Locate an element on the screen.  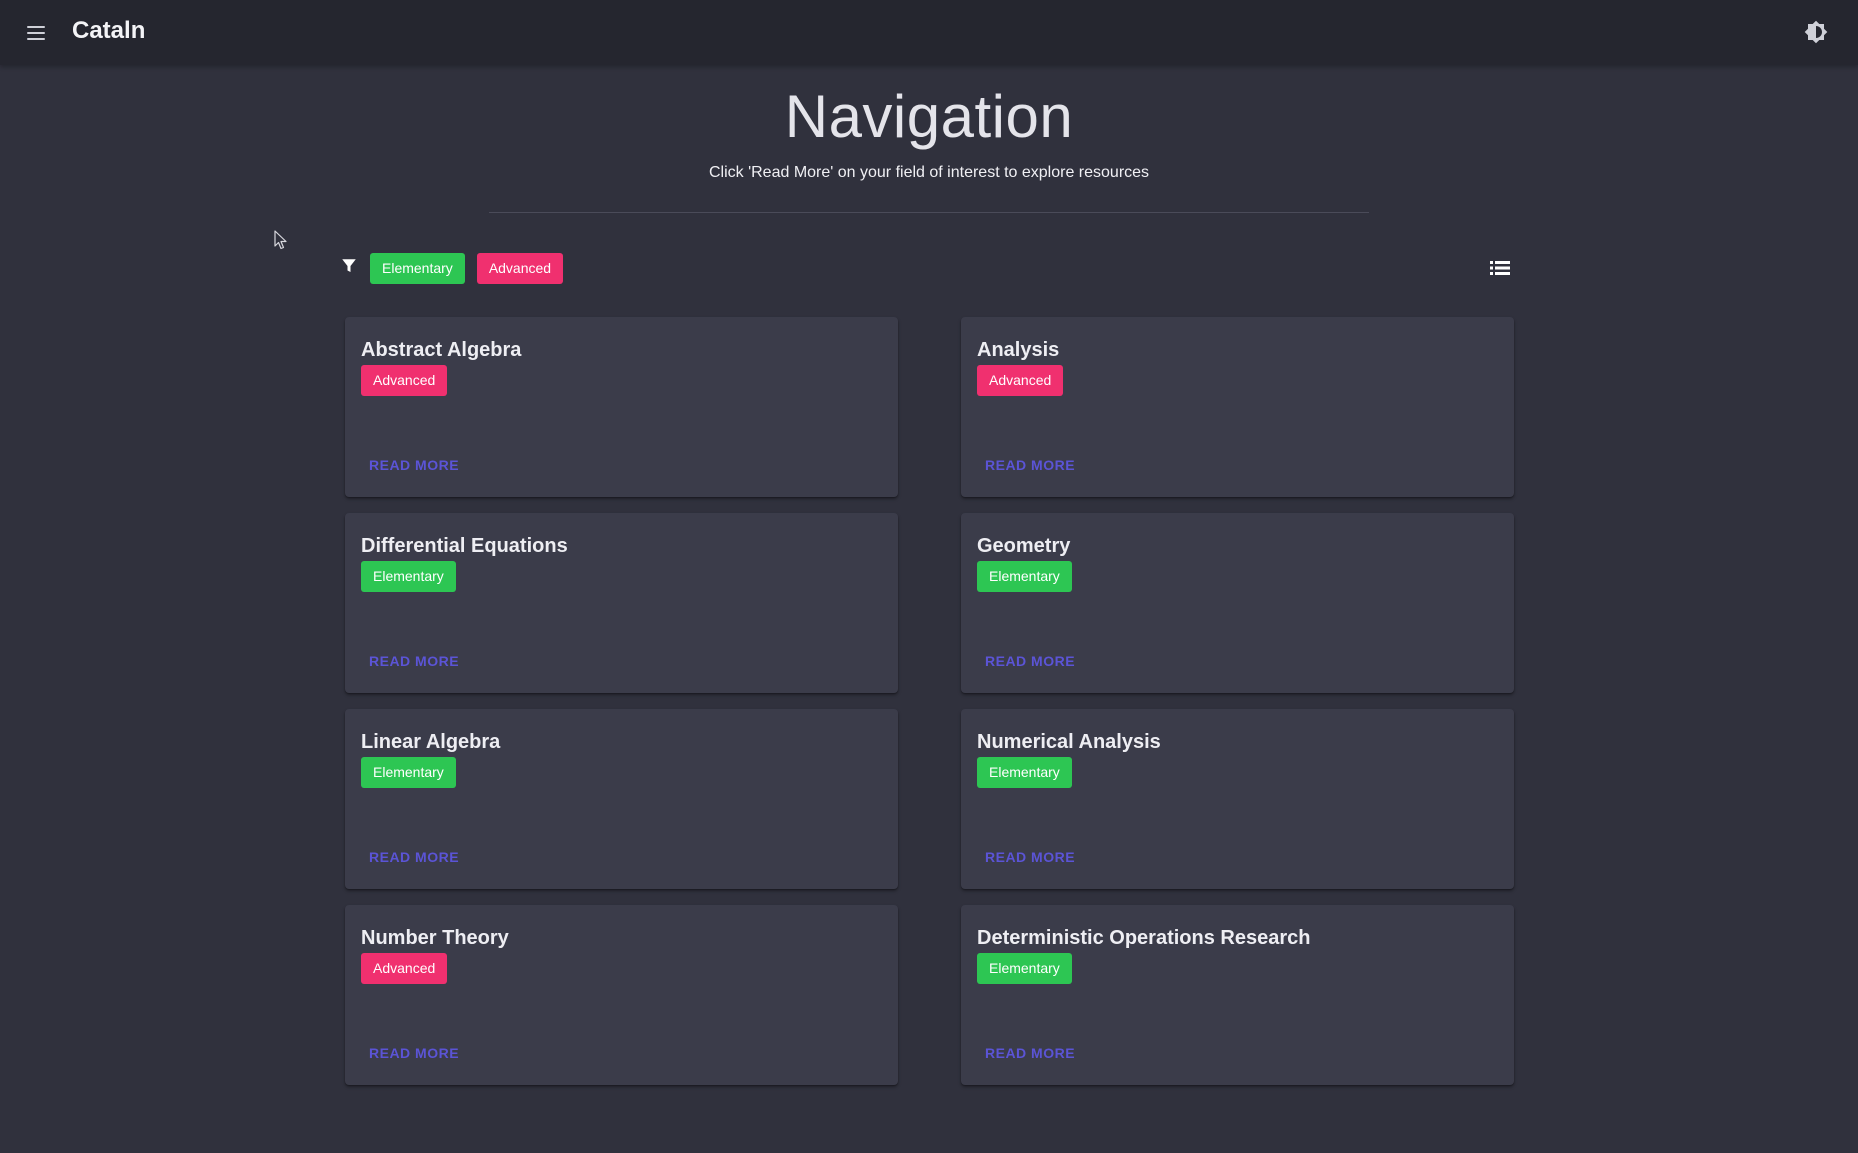
card-title: Differential Equations is located at coordinates (464, 546).